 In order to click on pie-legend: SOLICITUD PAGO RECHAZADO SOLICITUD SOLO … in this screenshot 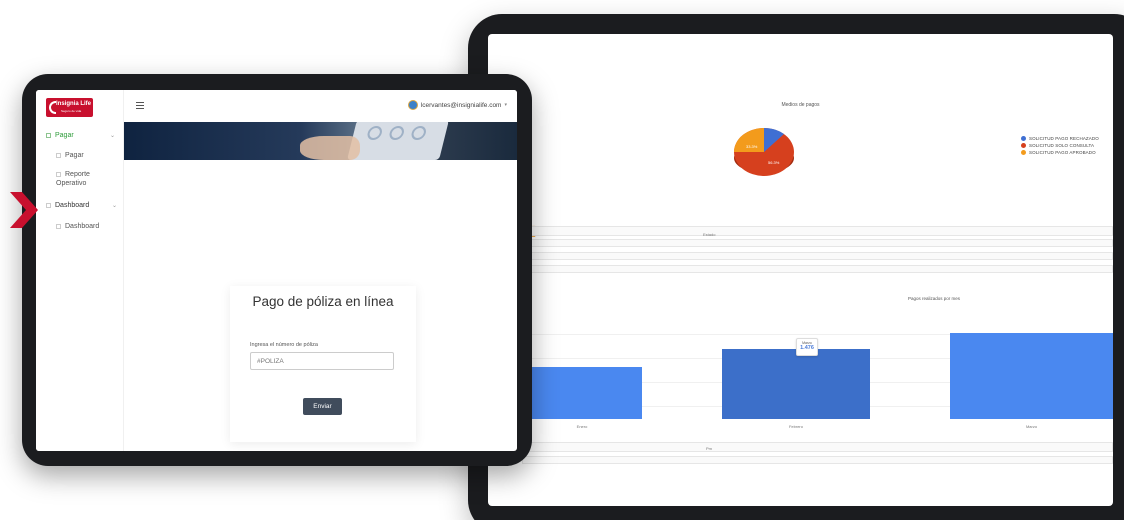, I will do `click(1060, 146)`.